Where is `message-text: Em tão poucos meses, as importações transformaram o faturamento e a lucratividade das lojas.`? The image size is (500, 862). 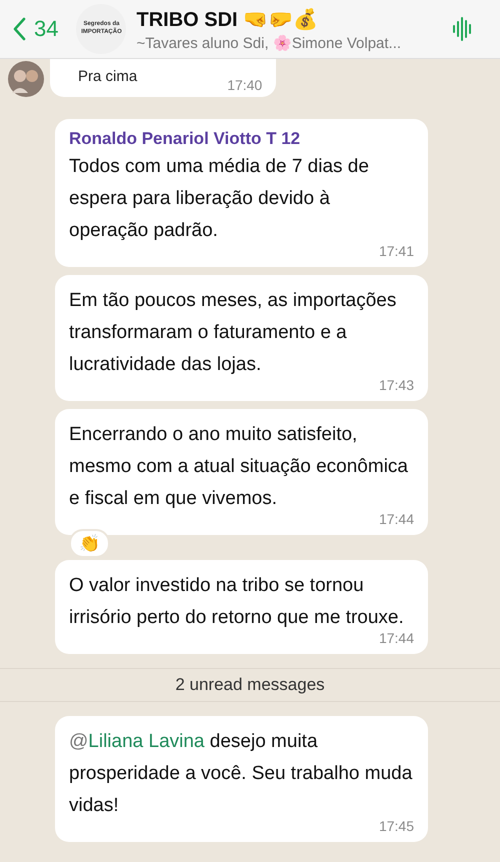
message-text: Em tão poucos meses, as importações transformaram o faturamento e a lucratividade das lojas. is located at coordinates (233, 333).